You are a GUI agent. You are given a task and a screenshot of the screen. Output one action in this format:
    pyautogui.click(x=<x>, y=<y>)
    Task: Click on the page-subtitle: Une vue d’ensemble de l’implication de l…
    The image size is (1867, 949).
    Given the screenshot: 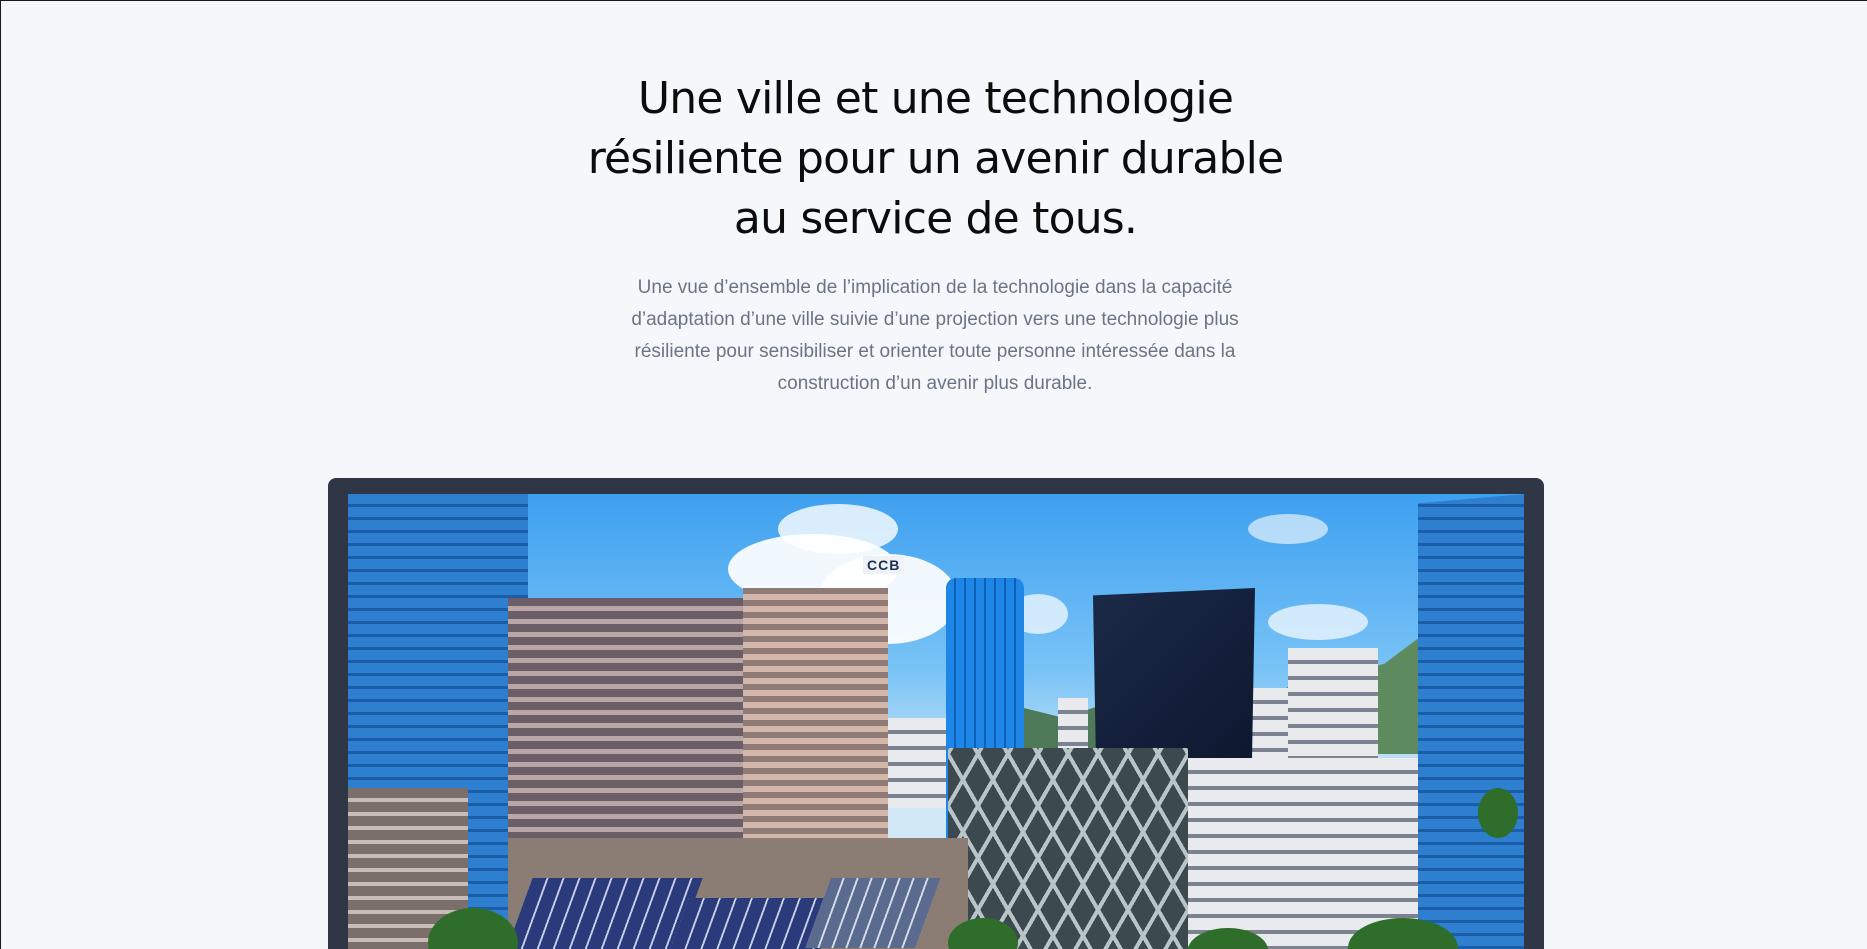 What is the action you would take?
    pyautogui.click(x=935, y=336)
    